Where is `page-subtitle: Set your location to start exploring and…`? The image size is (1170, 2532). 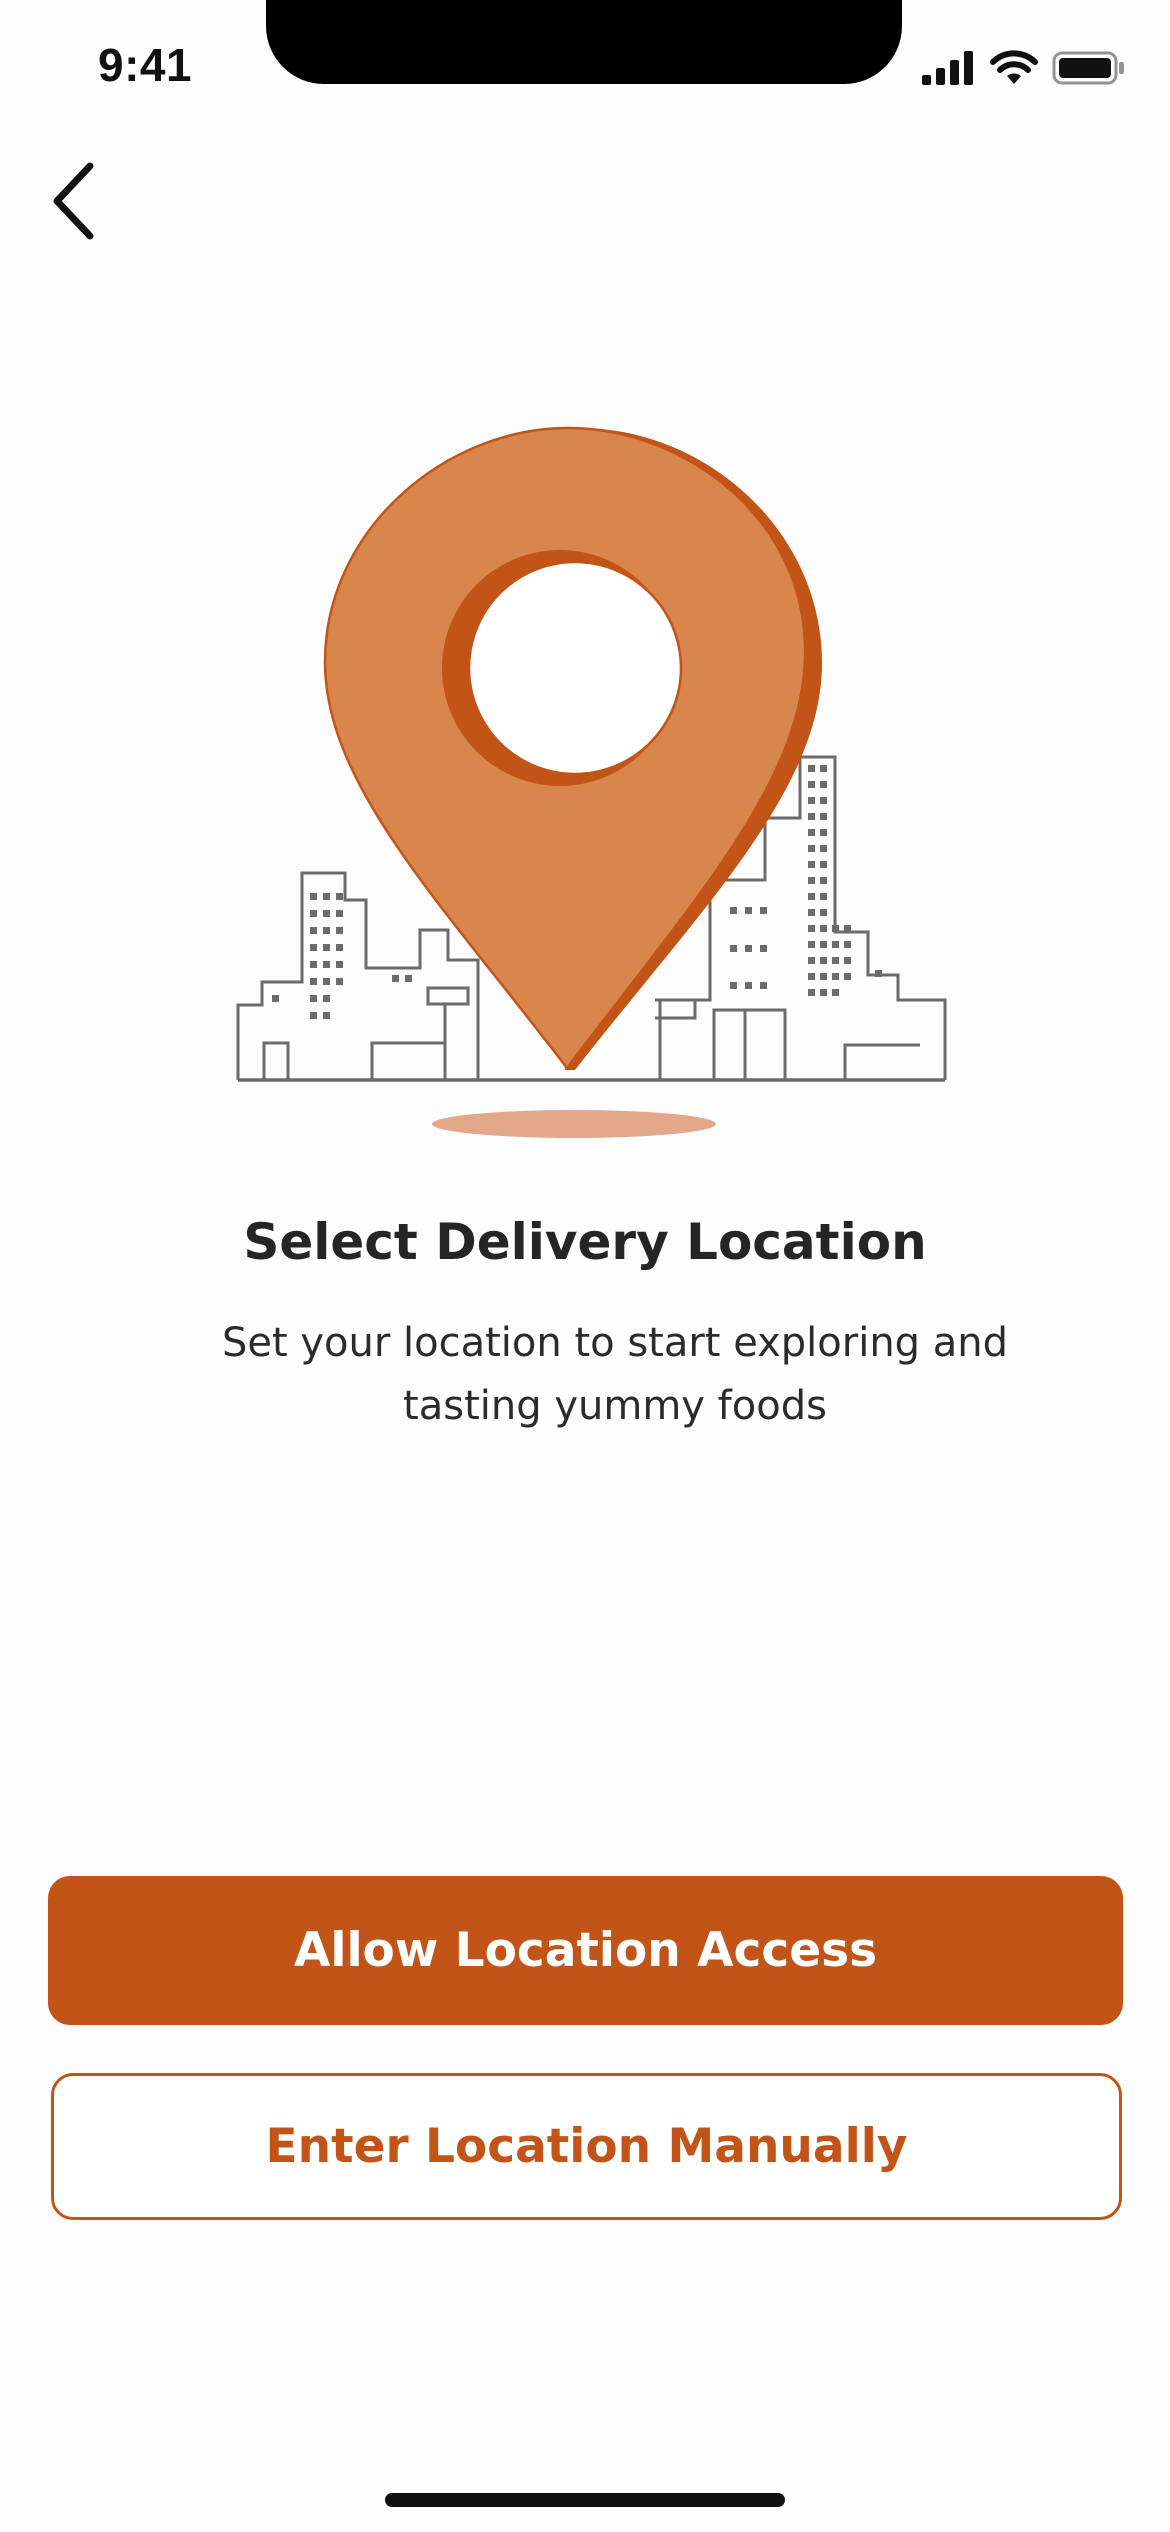 page-subtitle: Set your location to start exploring and… is located at coordinates (615, 1374).